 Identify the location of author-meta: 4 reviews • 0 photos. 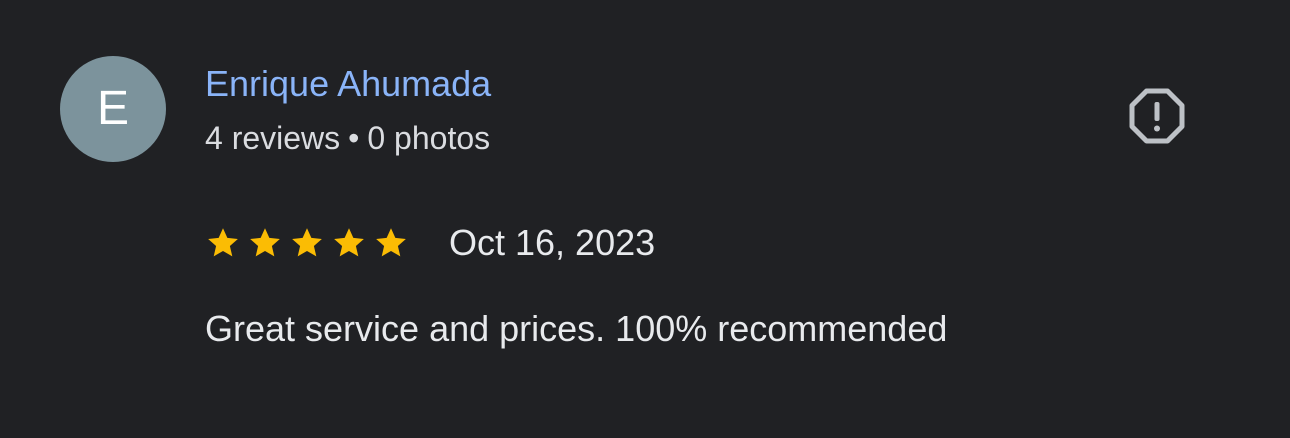
(347, 138).